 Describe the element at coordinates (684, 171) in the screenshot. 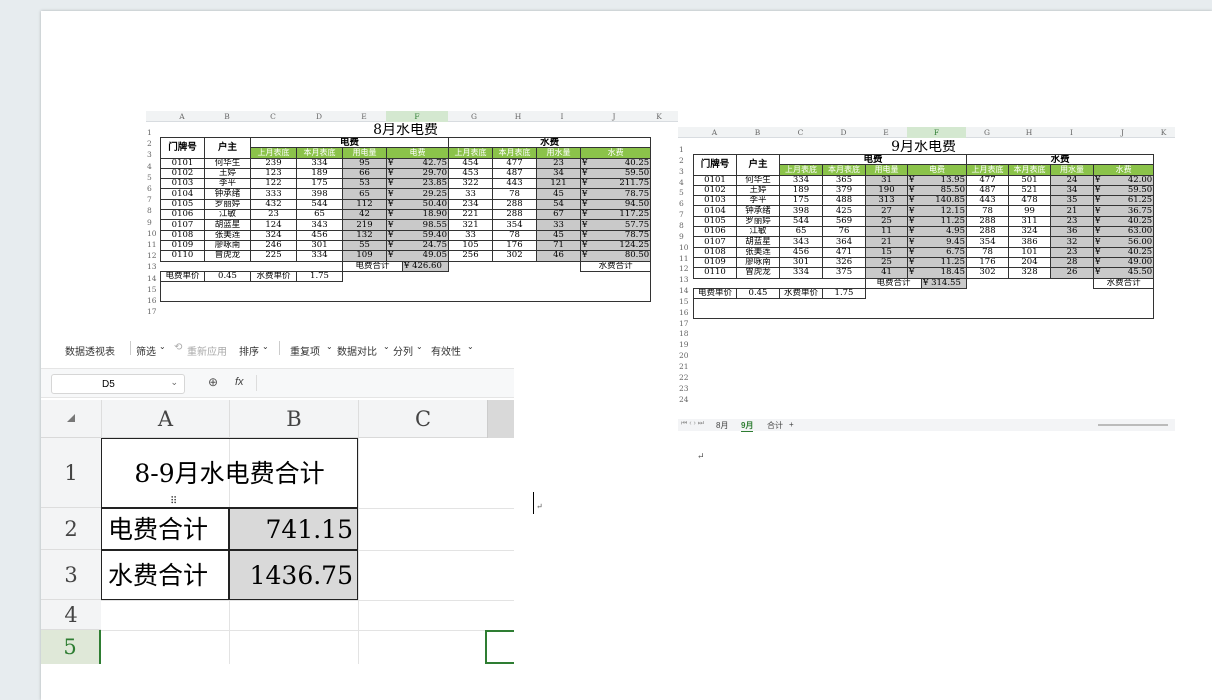

I see `row-header: 3` at that location.